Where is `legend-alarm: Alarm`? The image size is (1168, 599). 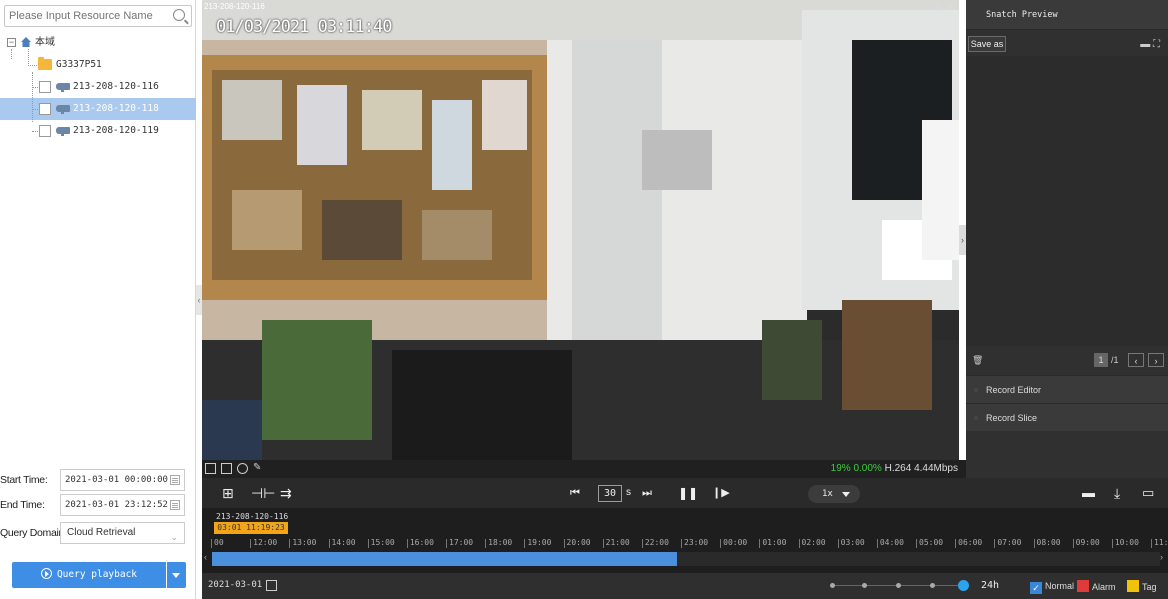 legend-alarm: Alarm is located at coordinates (1096, 586).